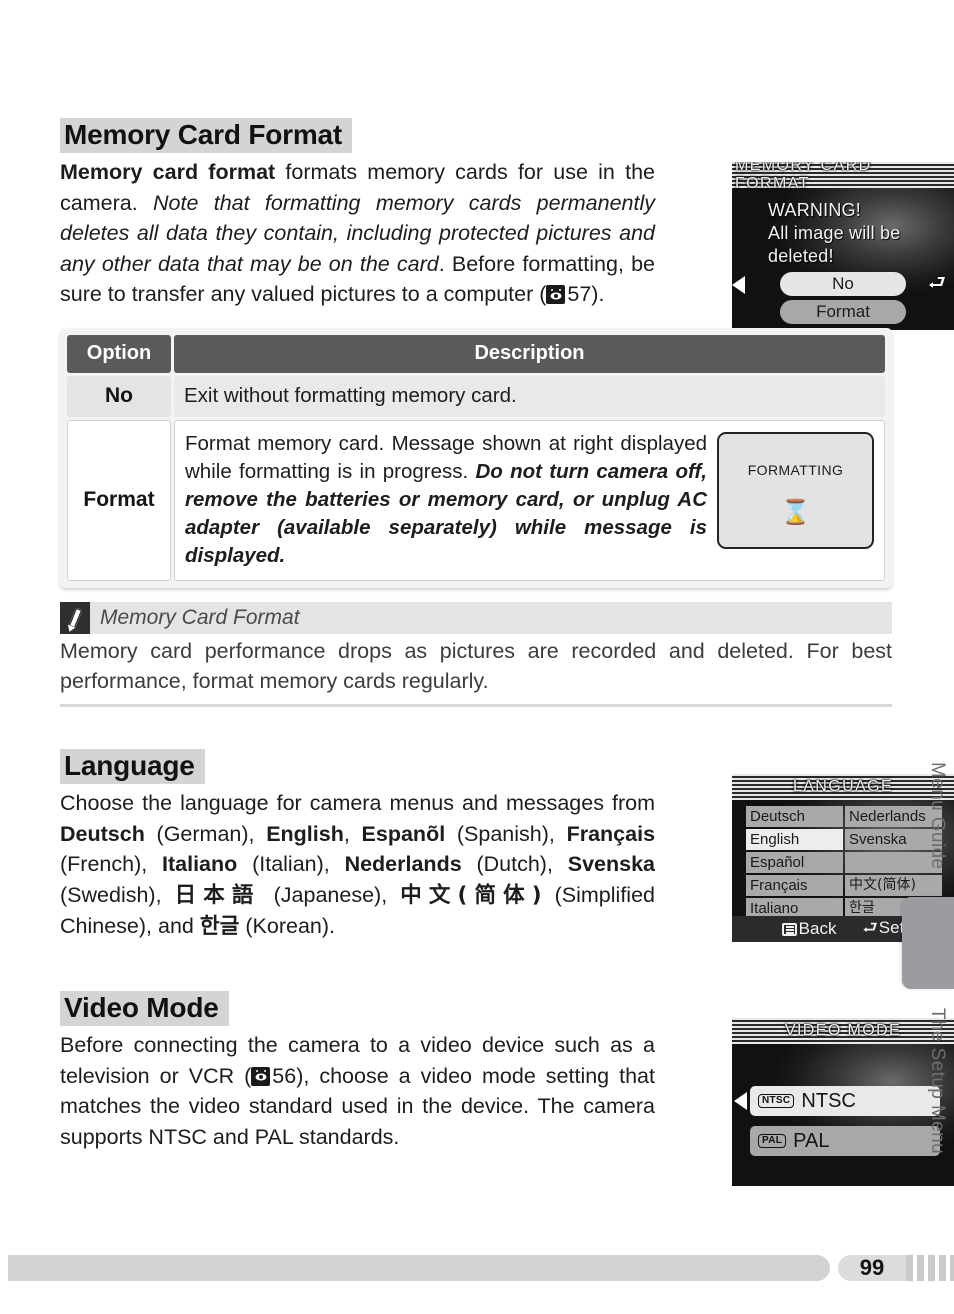 The width and height of the screenshot is (954, 1314). Describe the element at coordinates (529, 396) in the screenshot. I see `cell-description-no: Exit without formatting memory card.` at that location.